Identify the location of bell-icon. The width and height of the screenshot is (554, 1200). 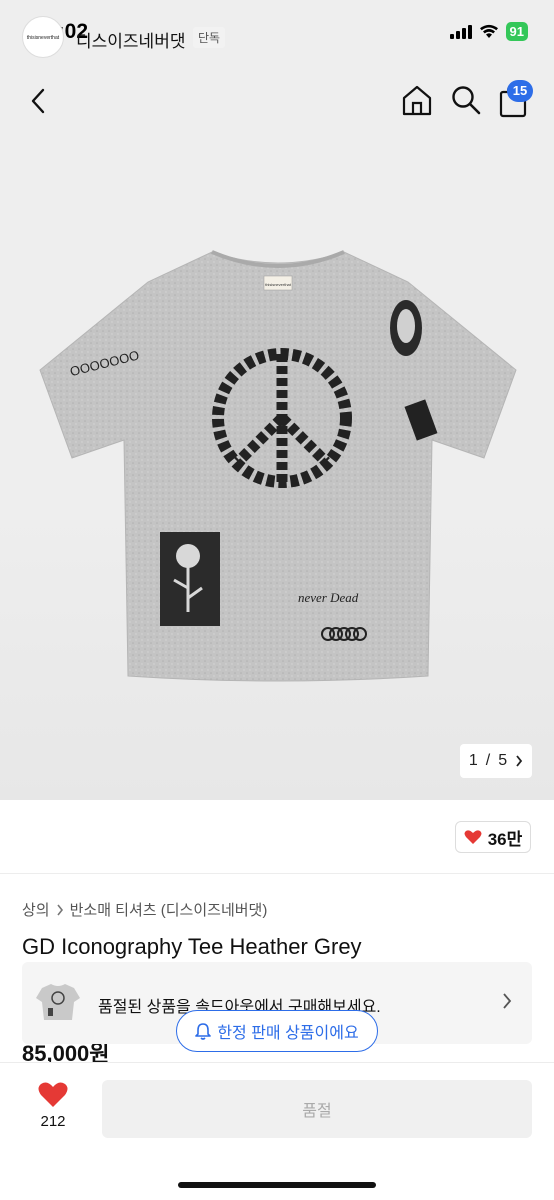
(203, 1031).